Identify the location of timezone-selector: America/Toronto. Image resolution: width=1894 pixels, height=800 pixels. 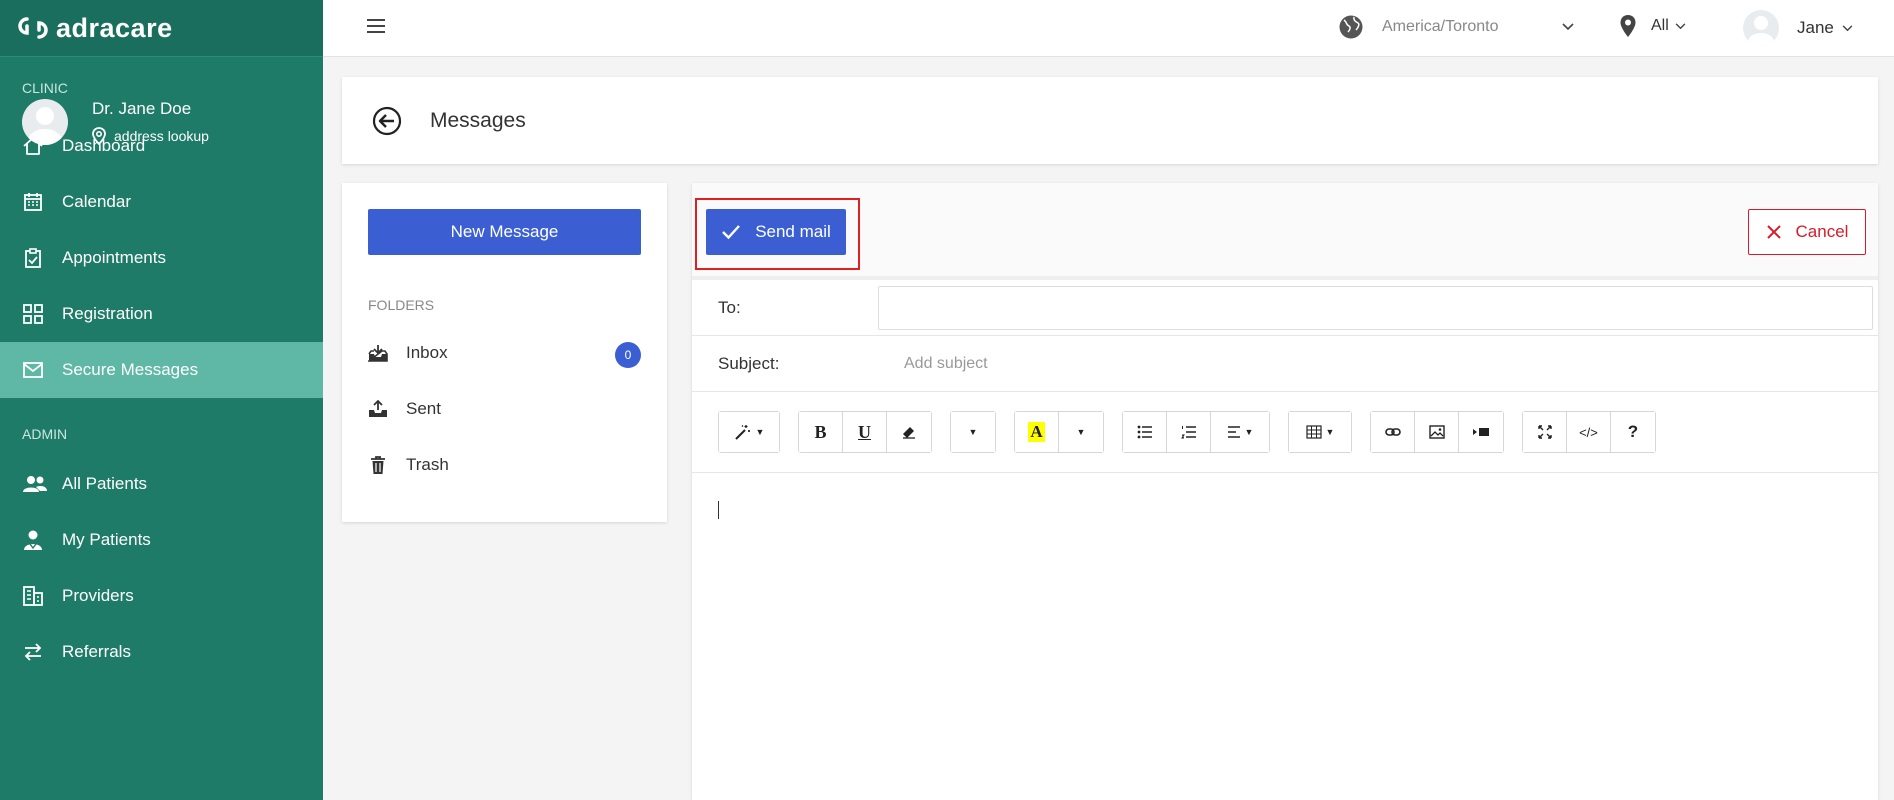
(1456, 27).